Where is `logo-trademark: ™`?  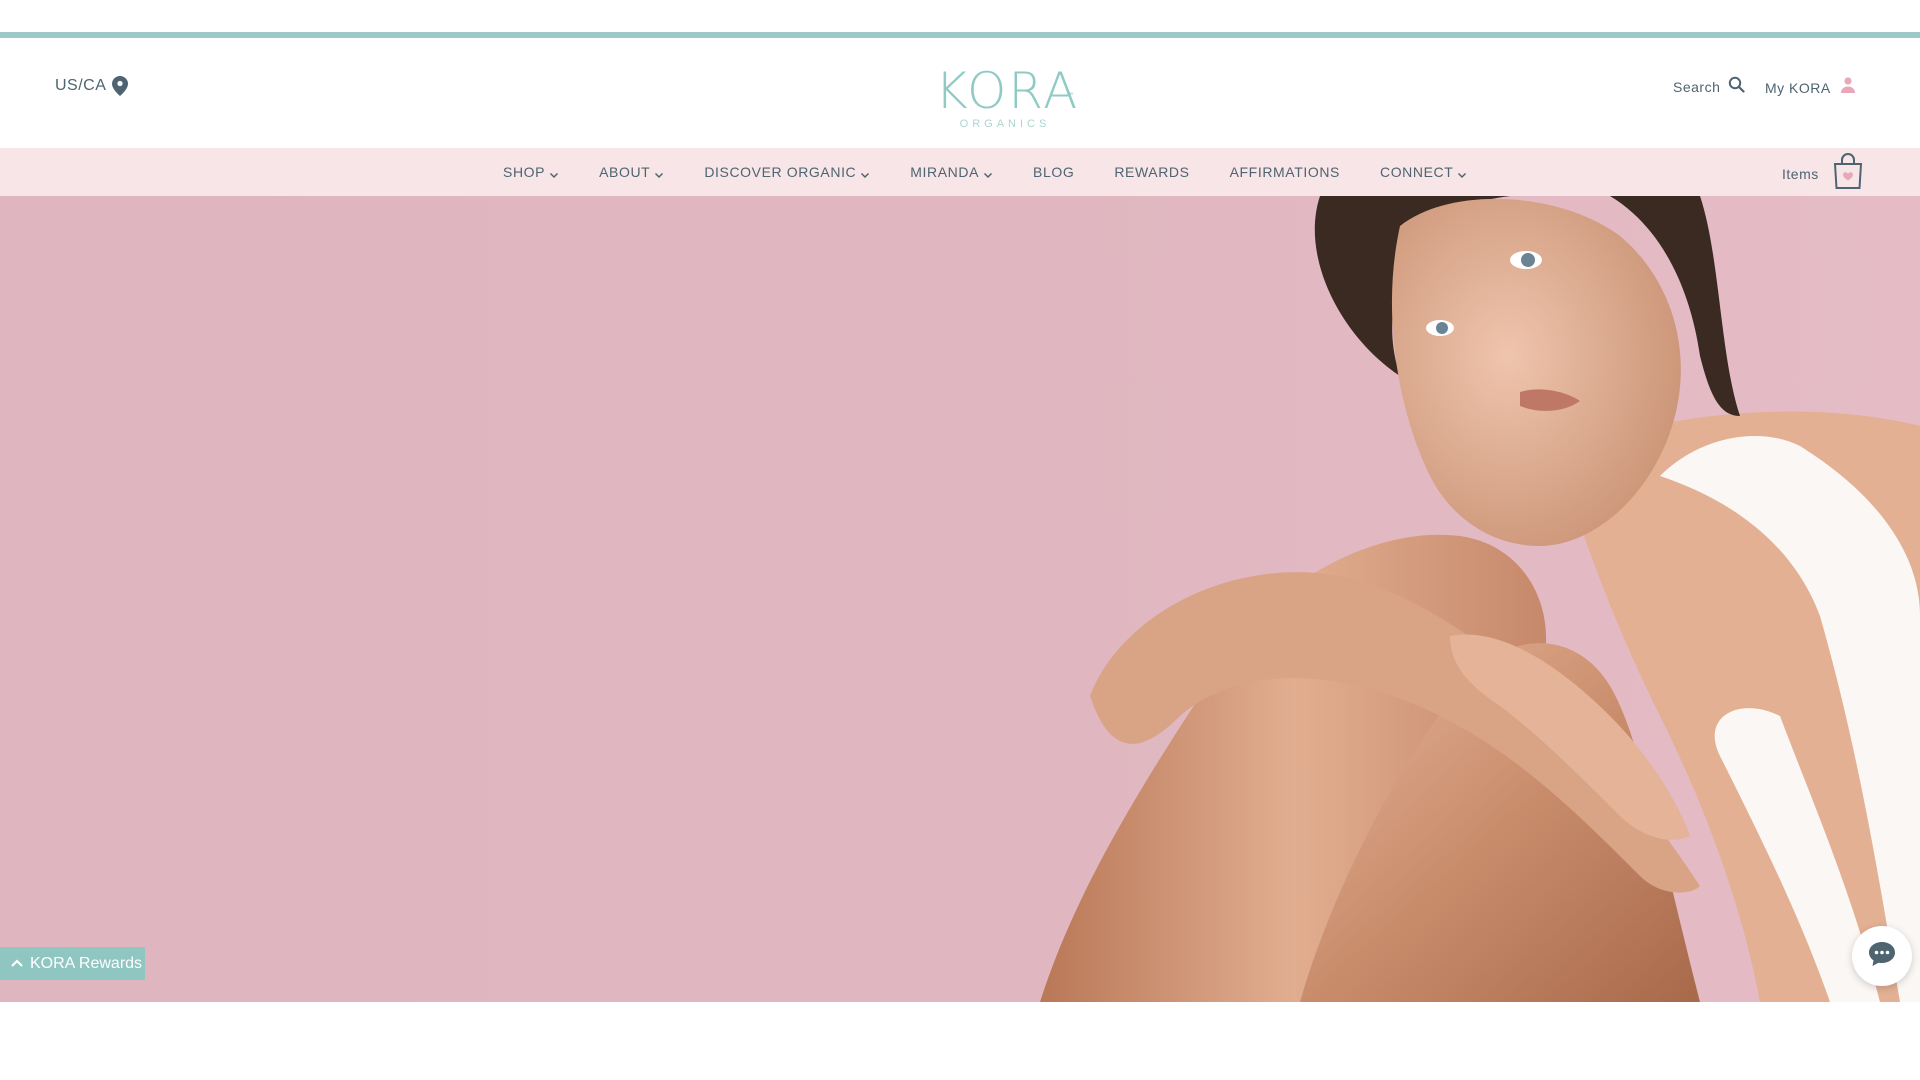
logo-trademark: ™ is located at coordinates (1069, 95).